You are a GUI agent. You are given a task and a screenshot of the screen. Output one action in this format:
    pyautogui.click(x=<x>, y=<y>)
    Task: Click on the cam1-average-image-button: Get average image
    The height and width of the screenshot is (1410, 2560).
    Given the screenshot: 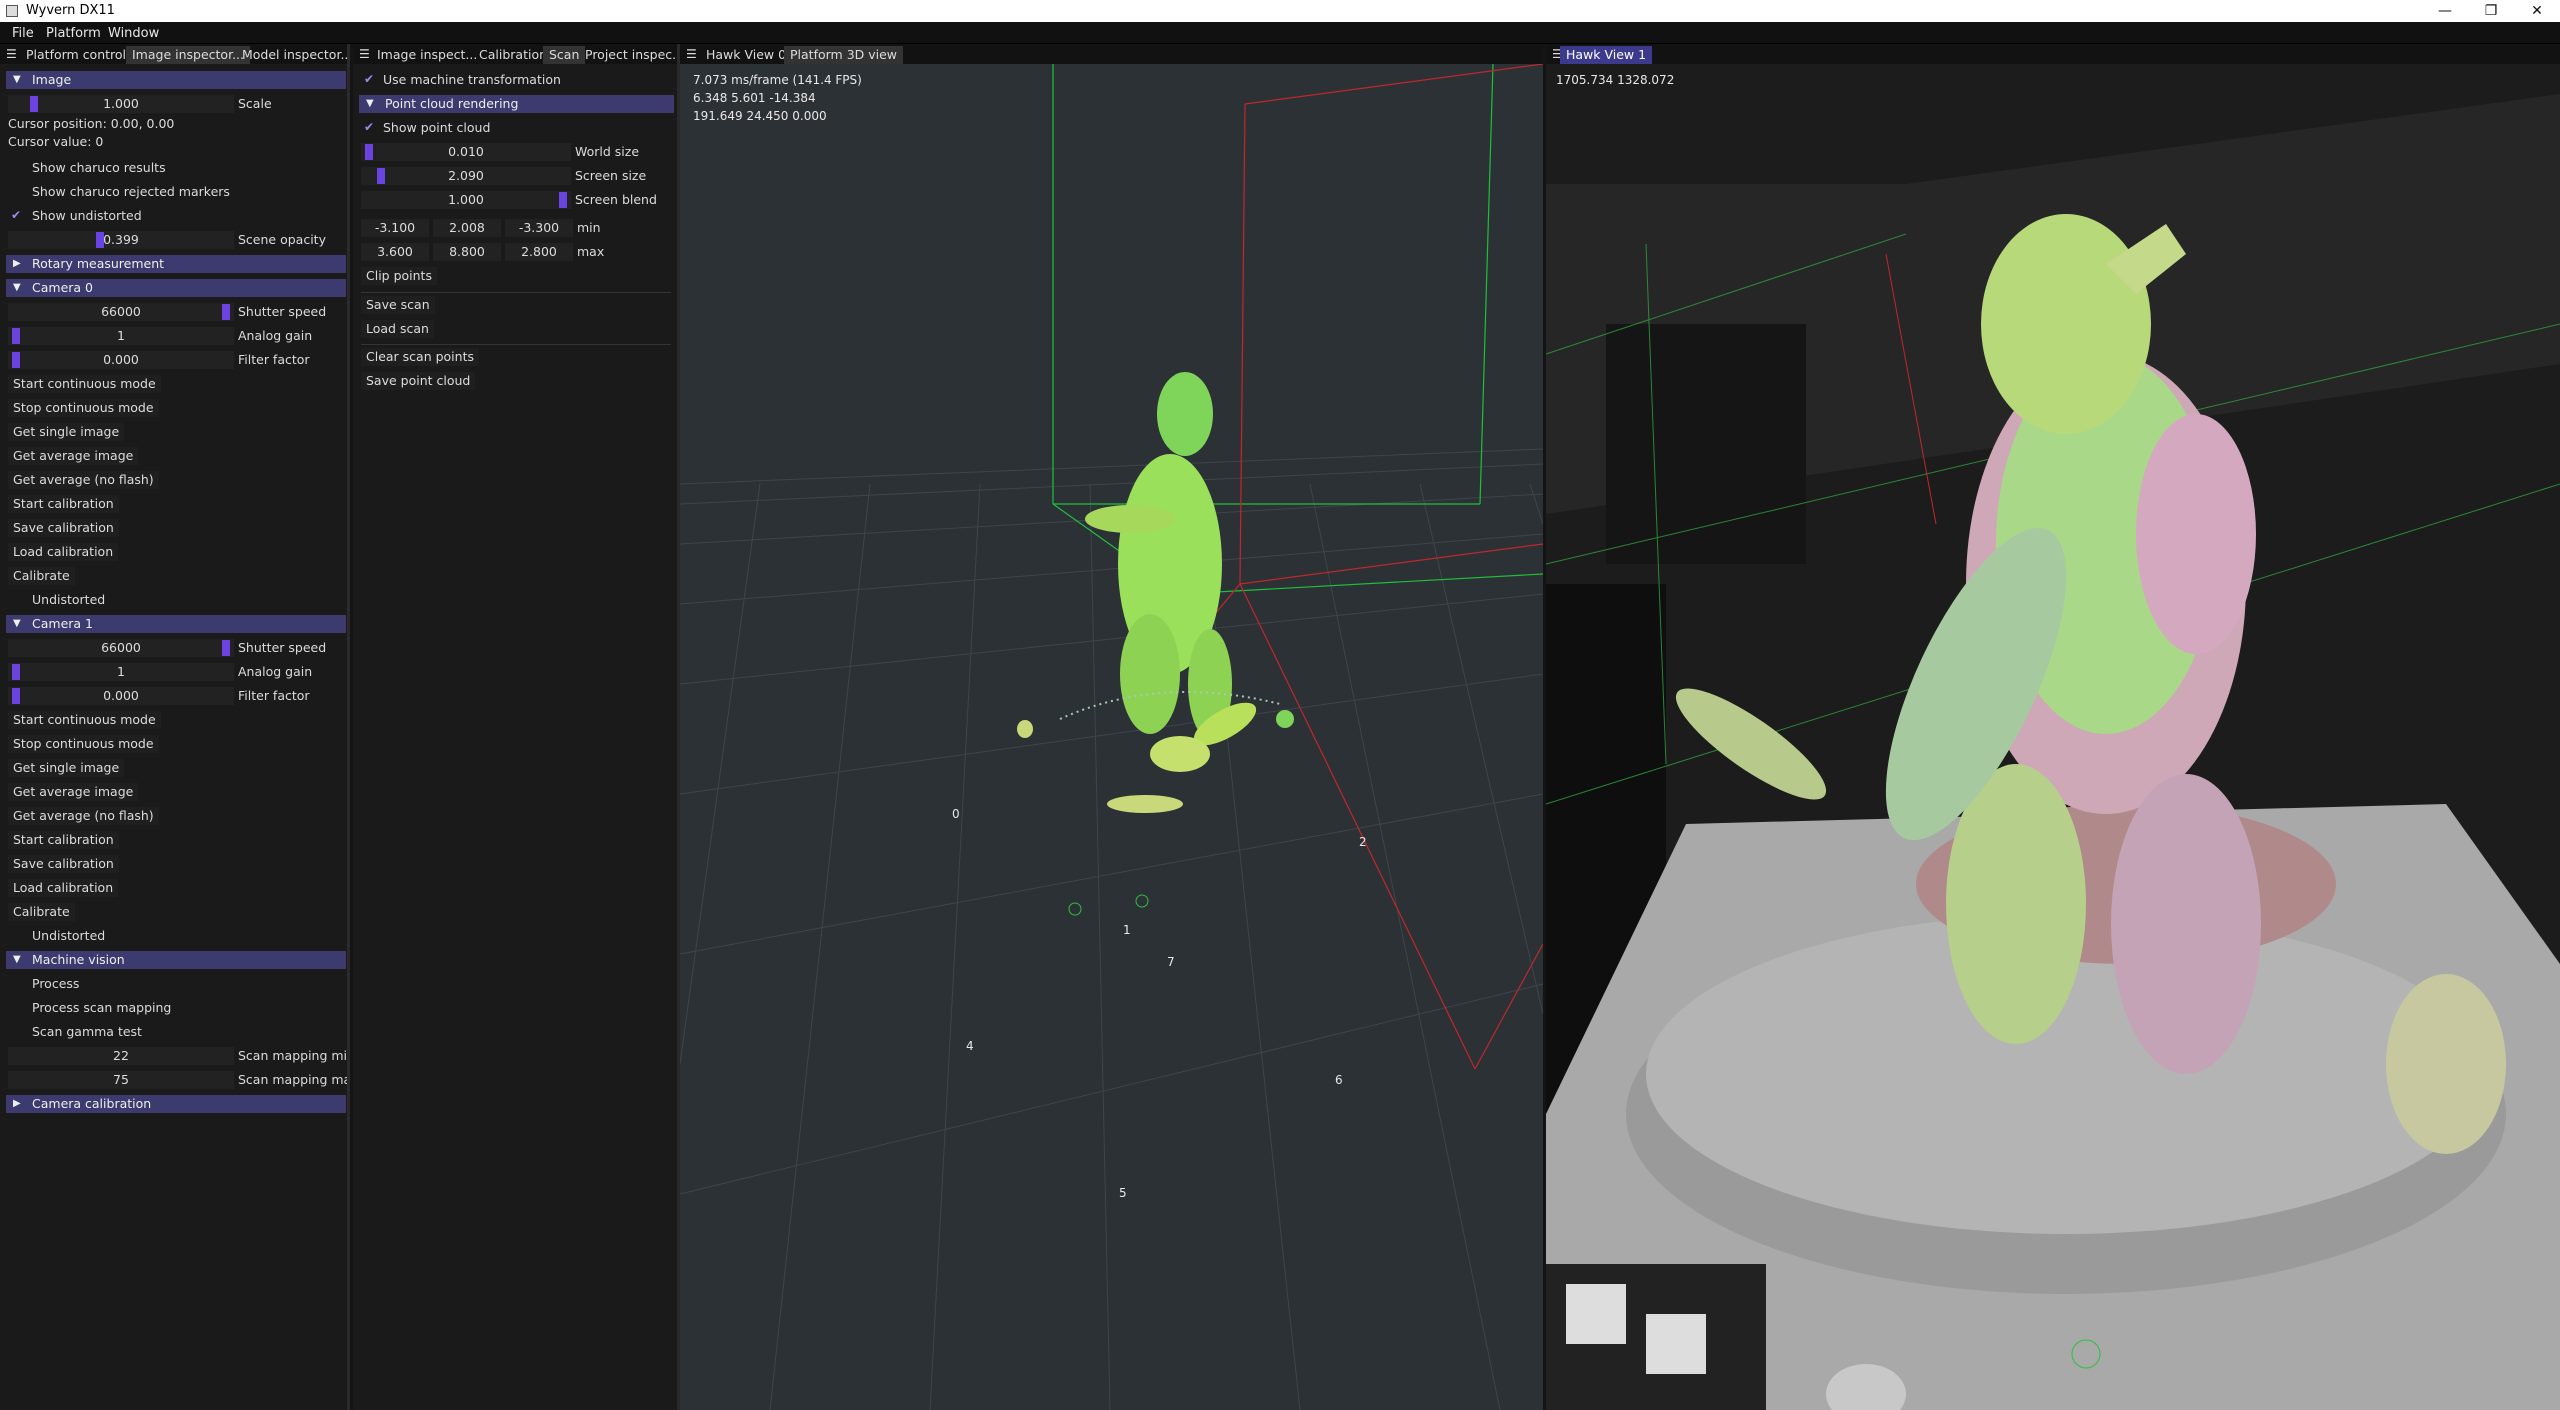 What is the action you would take?
    pyautogui.click(x=73, y=792)
    